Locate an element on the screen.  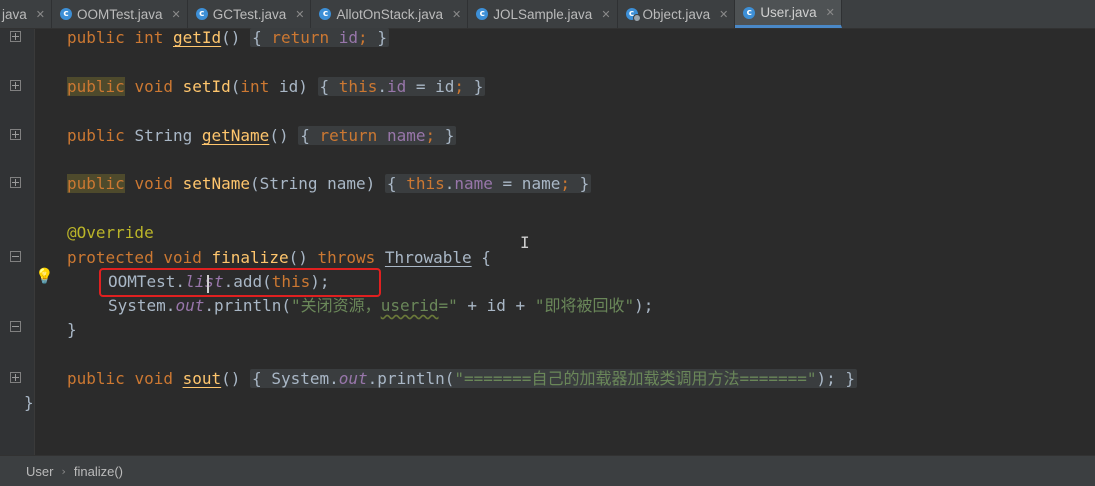
tab-allotonstack: c AllotOnStack.java ✕ is located at coordinates (390, 14).